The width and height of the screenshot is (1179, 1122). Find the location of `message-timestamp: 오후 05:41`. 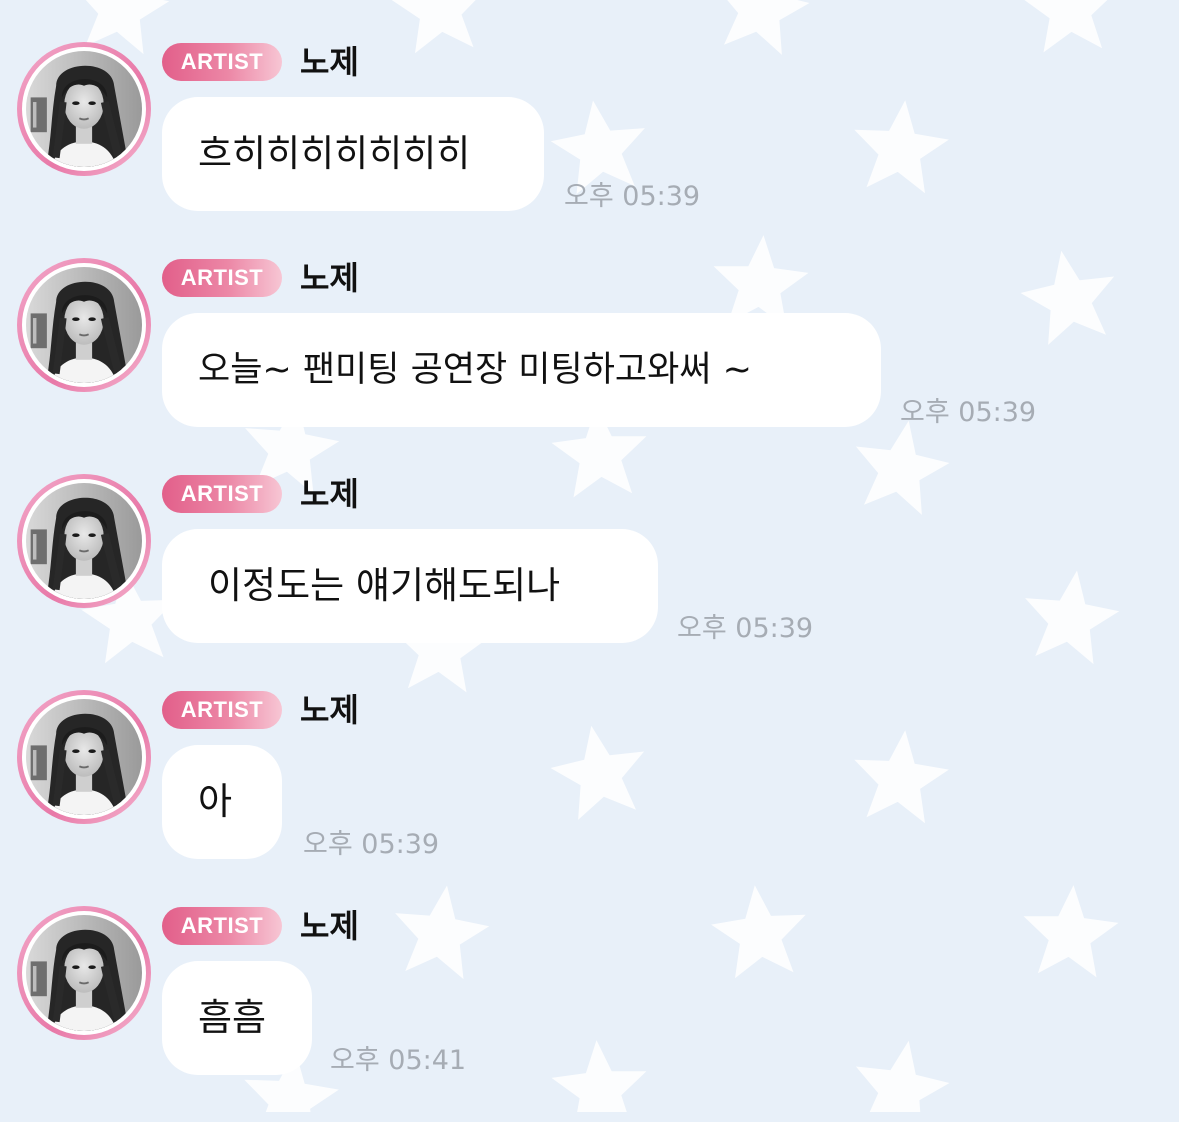

message-timestamp: 오후 05:41 is located at coordinates (398, 1060).